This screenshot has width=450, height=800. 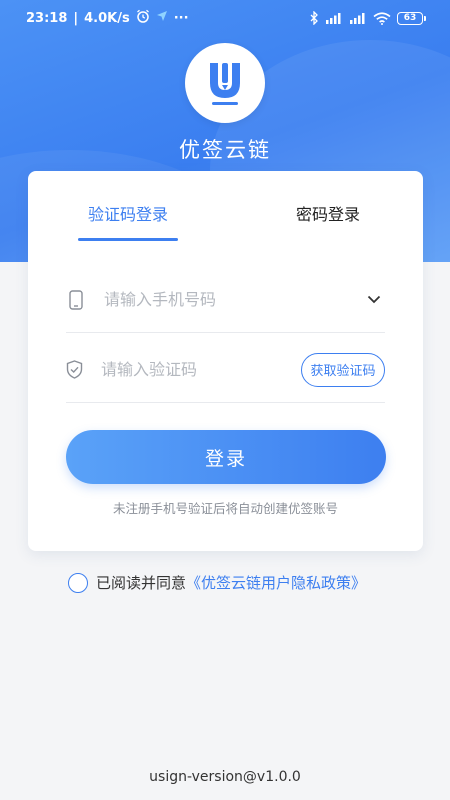 I want to click on agreement-row: 已阅读并同意 《优签云链用户隐私政策》, so click(x=217, y=582).